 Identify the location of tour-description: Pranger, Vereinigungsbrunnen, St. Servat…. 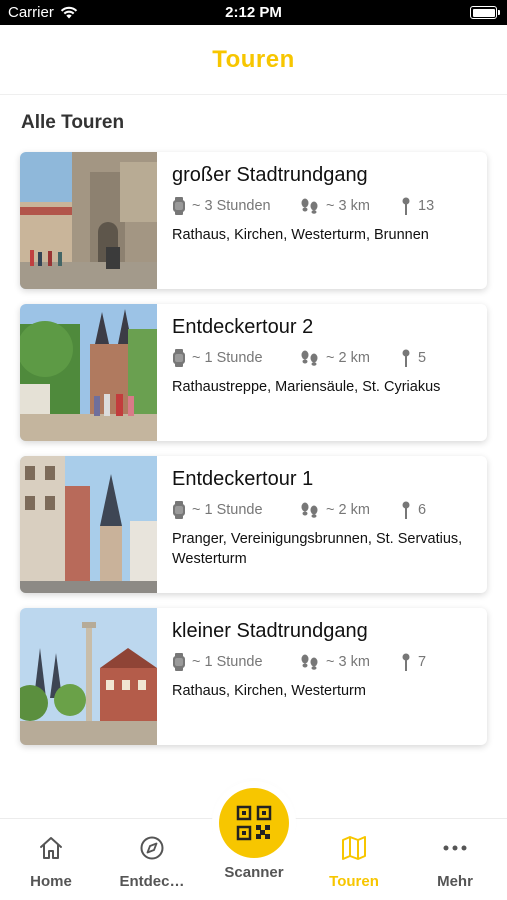
(317, 549).